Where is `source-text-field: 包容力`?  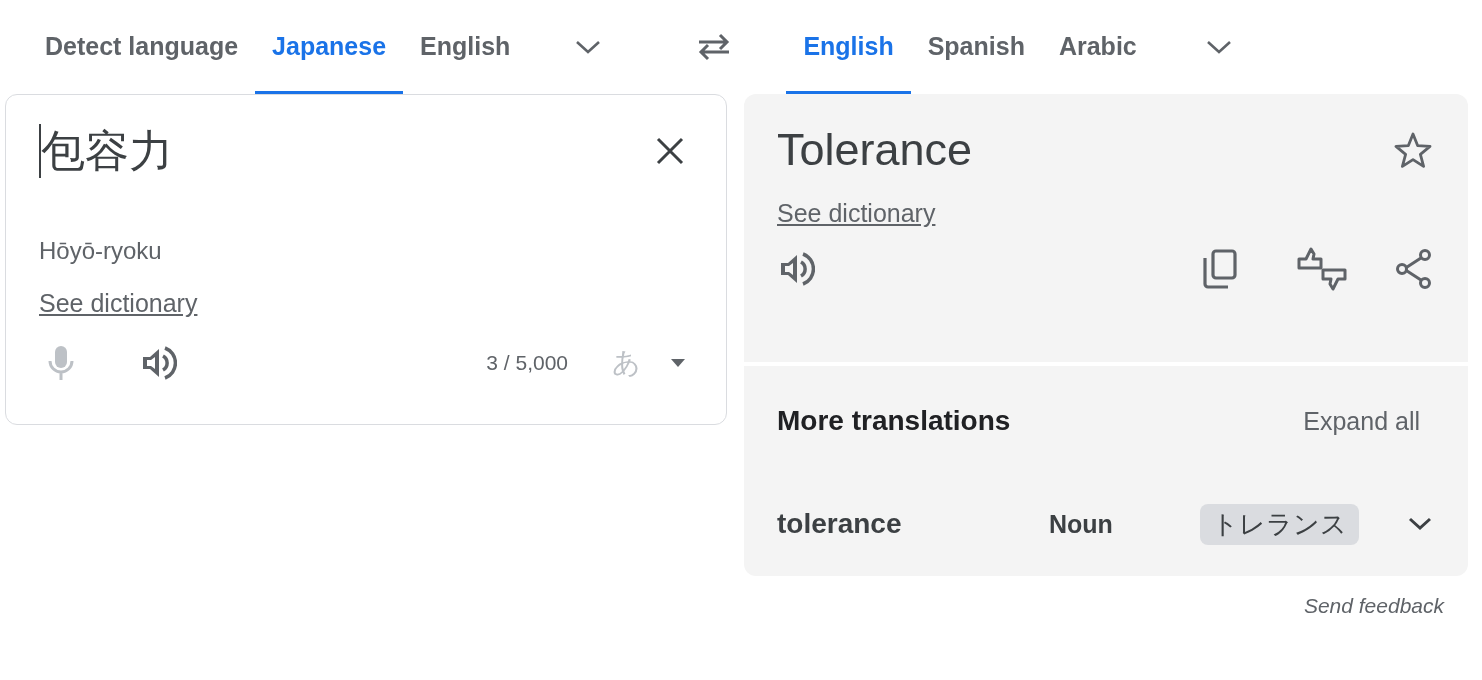
source-text-field: 包容力 is located at coordinates (106, 151).